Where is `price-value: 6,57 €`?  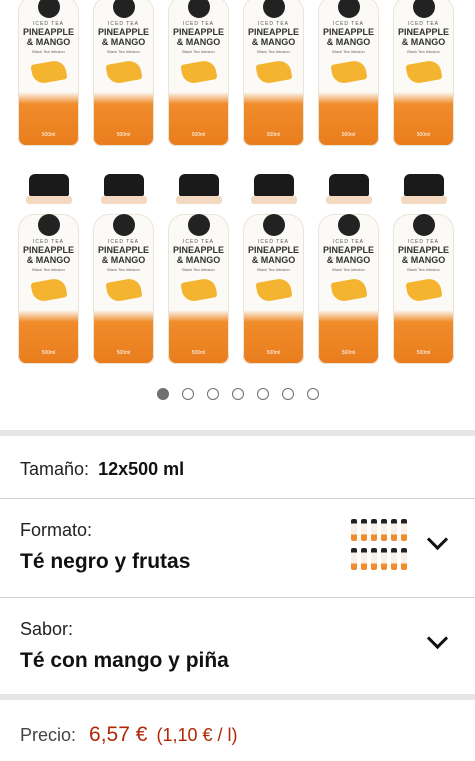 price-value: 6,57 € is located at coordinates (118, 734).